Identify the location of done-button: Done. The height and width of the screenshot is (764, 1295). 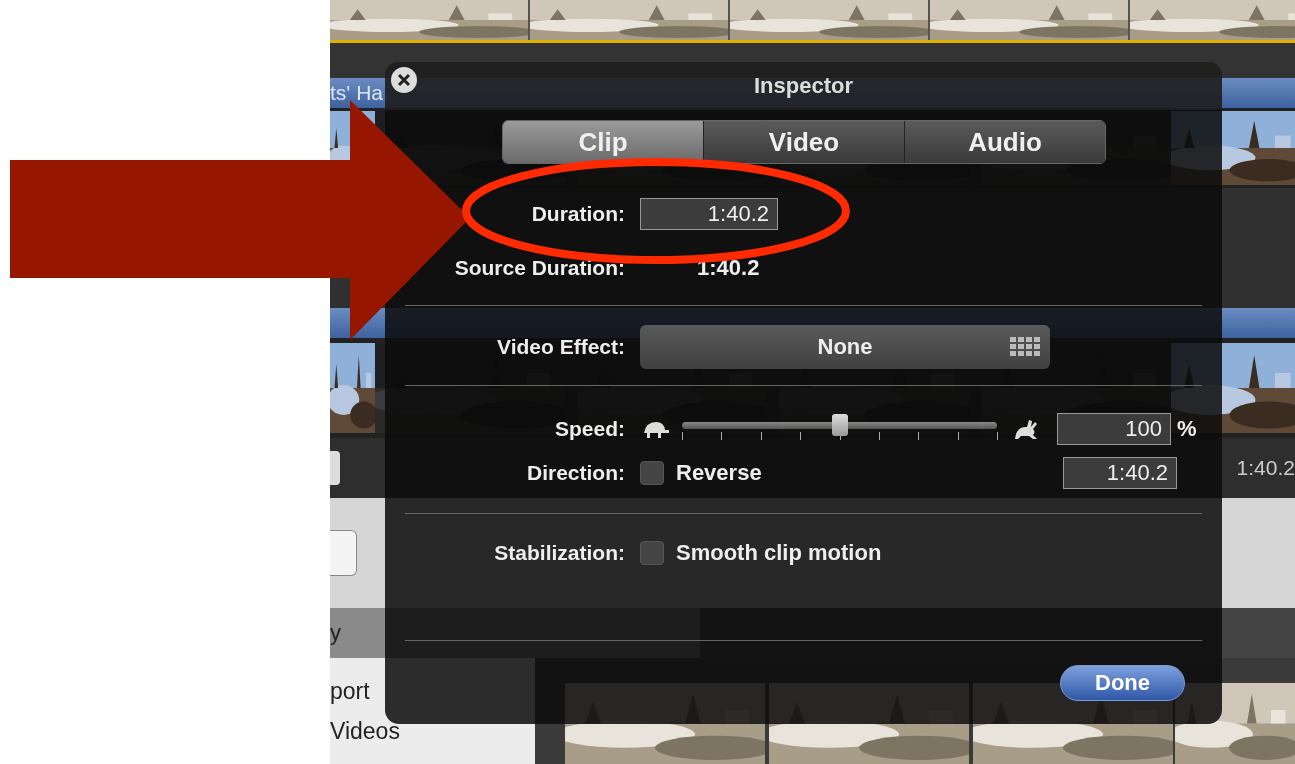
(1122, 683).